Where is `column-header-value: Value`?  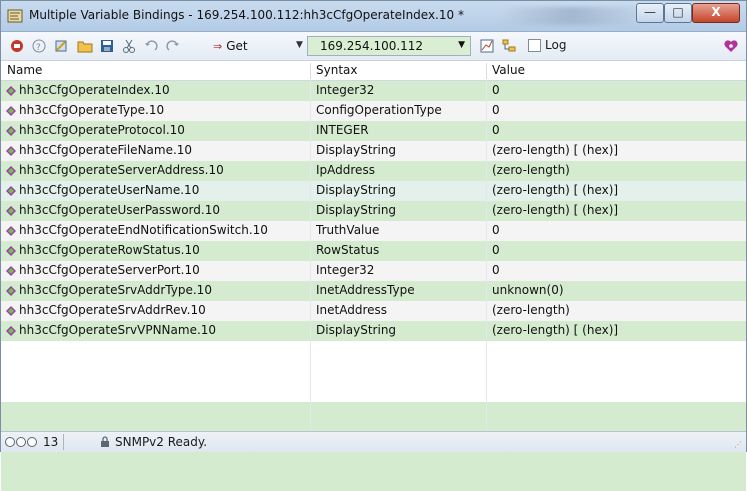
column-header-value: Value is located at coordinates (508, 70).